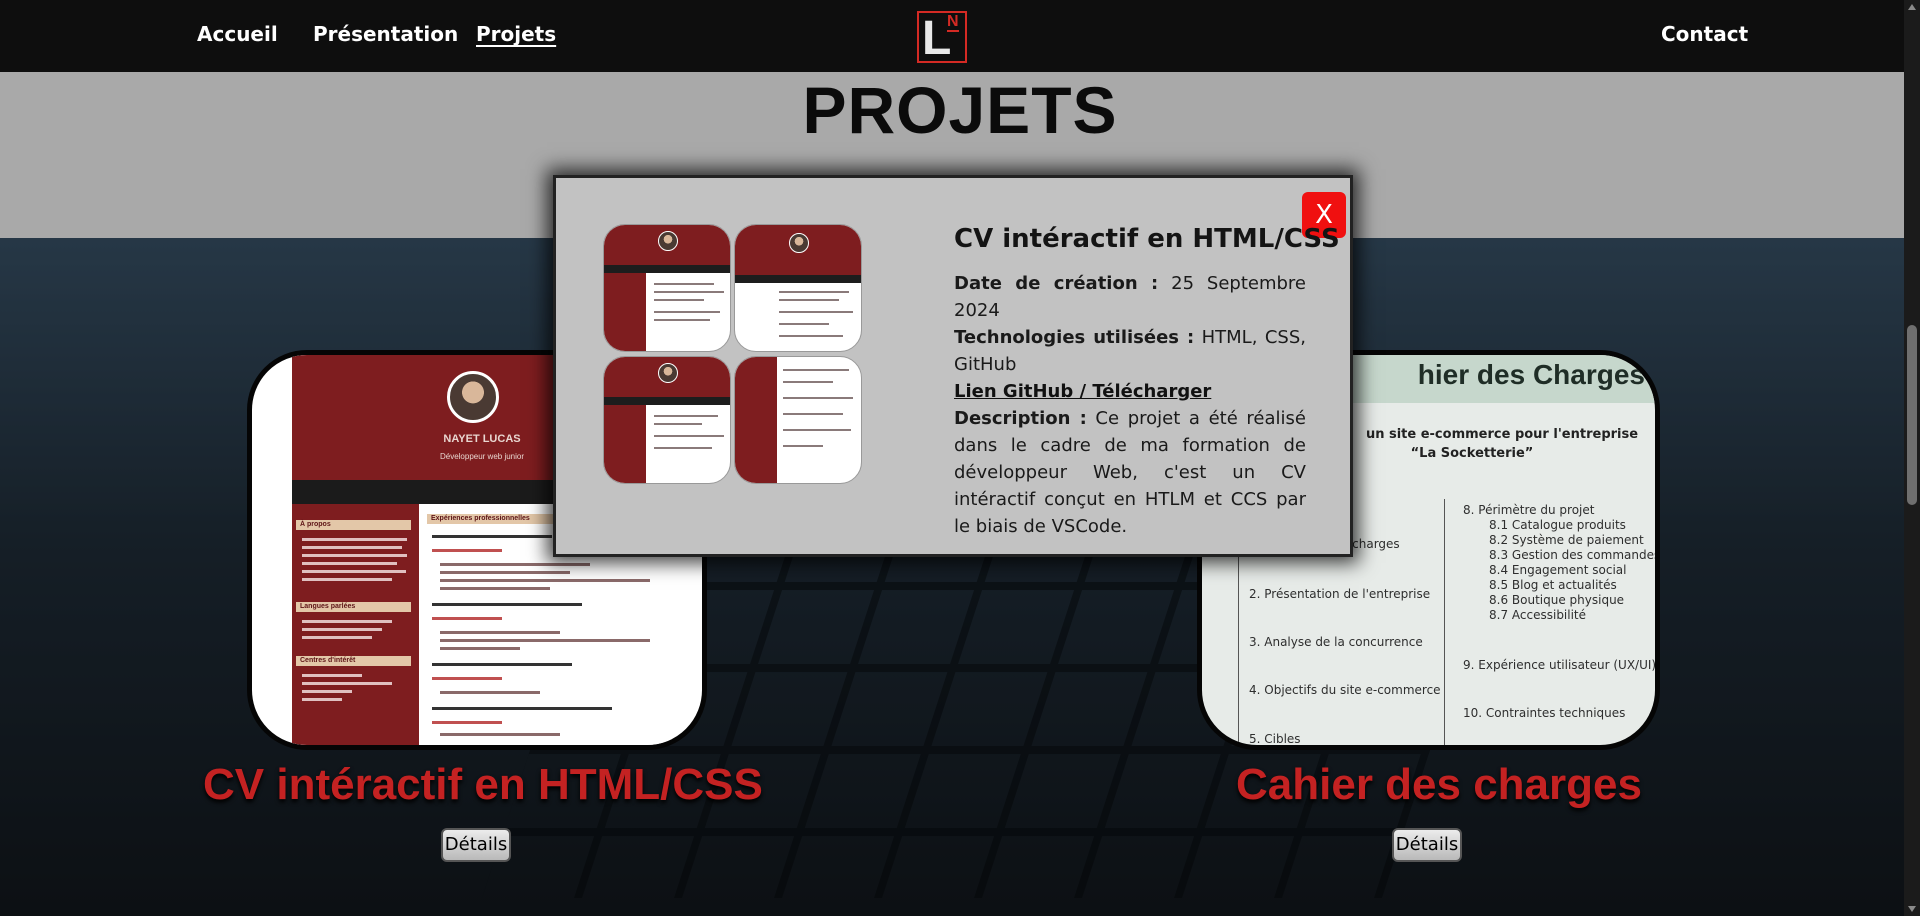  Describe the element at coordinates (942, 38) in the screenshot. I see `site-logo: L N` at that location.